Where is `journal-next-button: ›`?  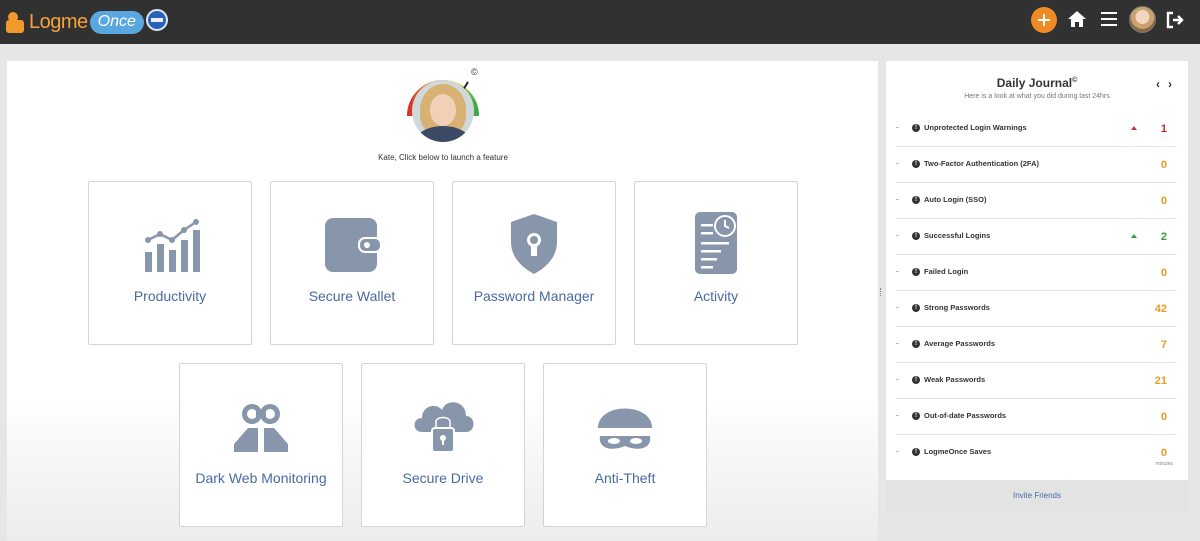
journal-next-button: › is located at coordinates (1170, 84).